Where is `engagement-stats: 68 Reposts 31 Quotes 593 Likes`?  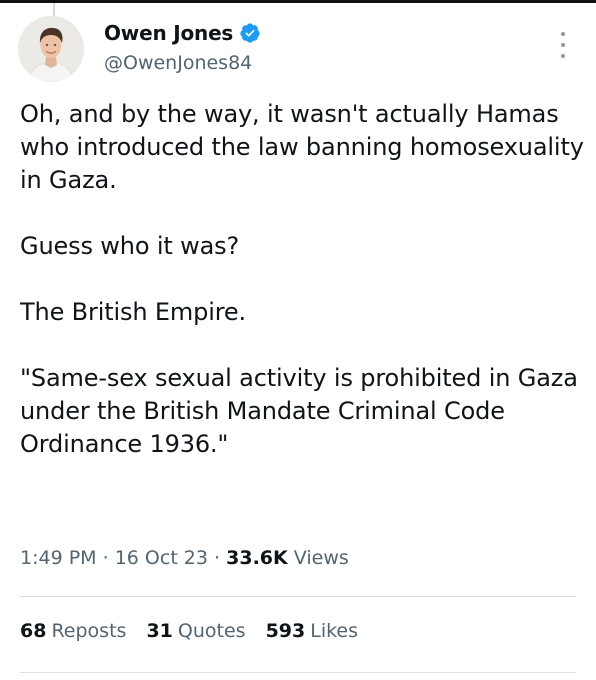 engagement-stats: 68 Reposts 31 Quotes 593 Likes is located at coordinates (189, 631).